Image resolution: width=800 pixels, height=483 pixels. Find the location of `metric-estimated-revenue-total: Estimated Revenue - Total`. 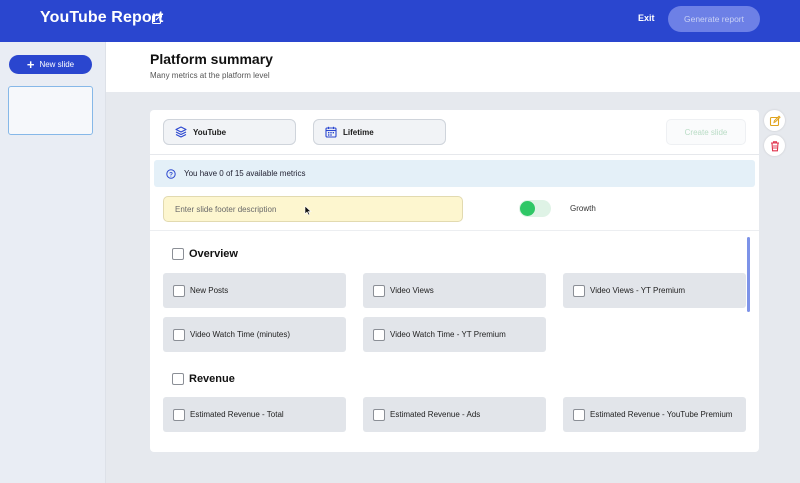

metric-estimated-revenue-total: Estimated Revenue - Total is located at coordinates (254, 414).